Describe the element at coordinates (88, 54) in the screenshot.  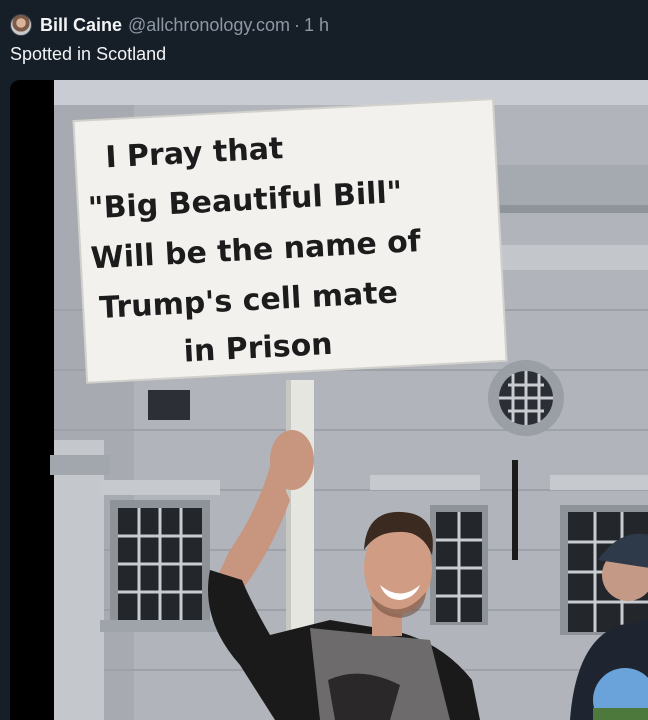
I see `post-text: Spotted in Scotland` at that location.